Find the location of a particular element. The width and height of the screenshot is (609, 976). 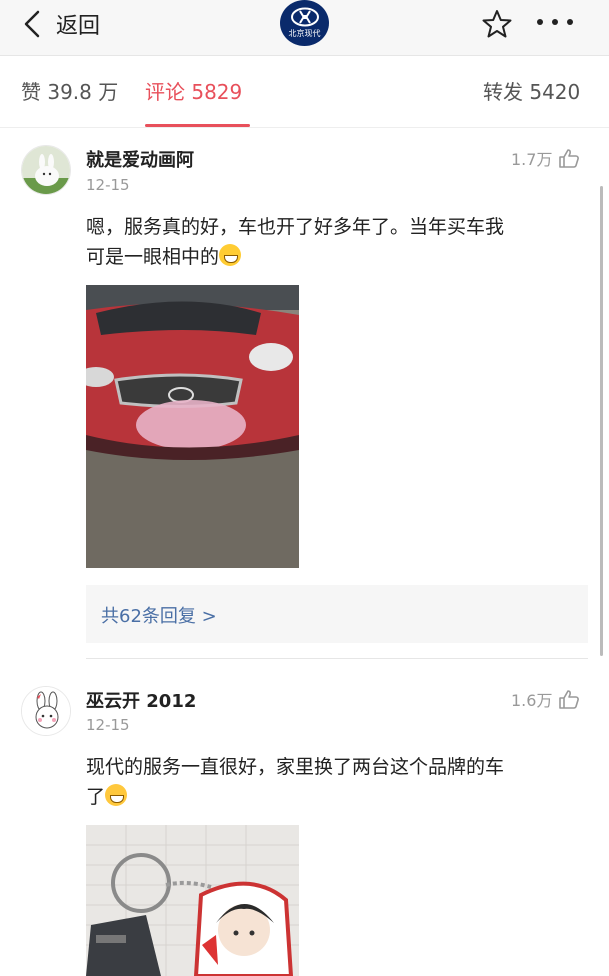

worried-emoji-icon is located at coordinates (116, 795).